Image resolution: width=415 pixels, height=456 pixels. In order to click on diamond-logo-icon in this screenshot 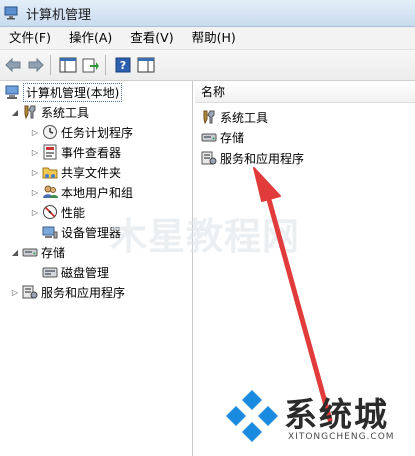, I will do `click(252, 416)`.